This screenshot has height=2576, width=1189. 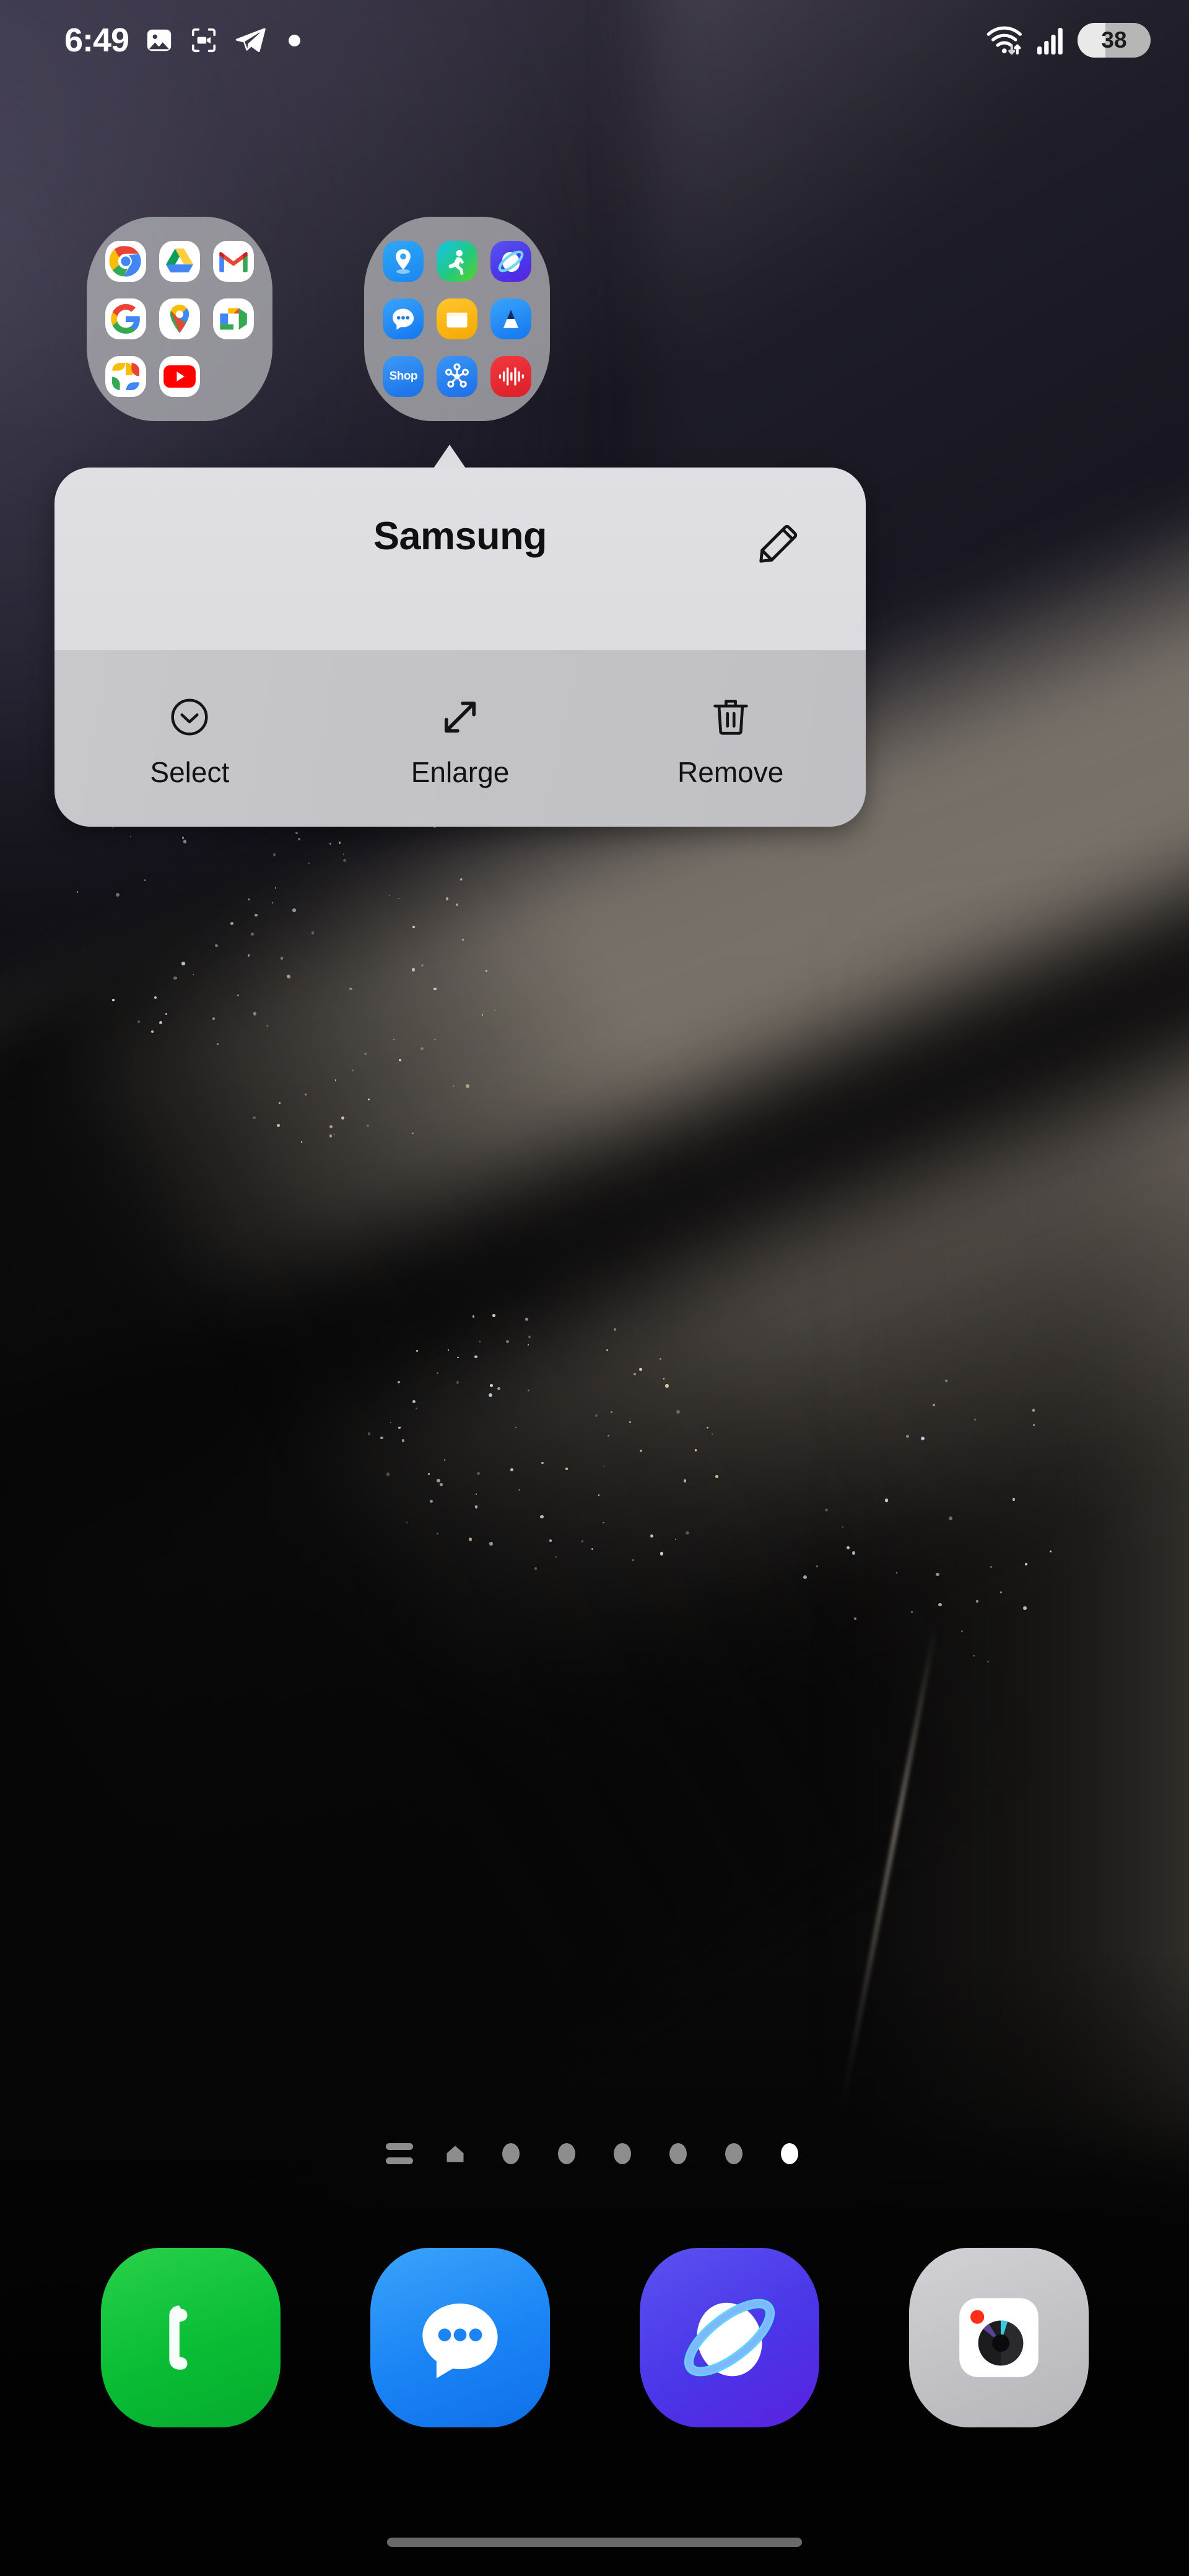 I want to click on status-bar-clock: 6:49, so click(x=96, y=40).